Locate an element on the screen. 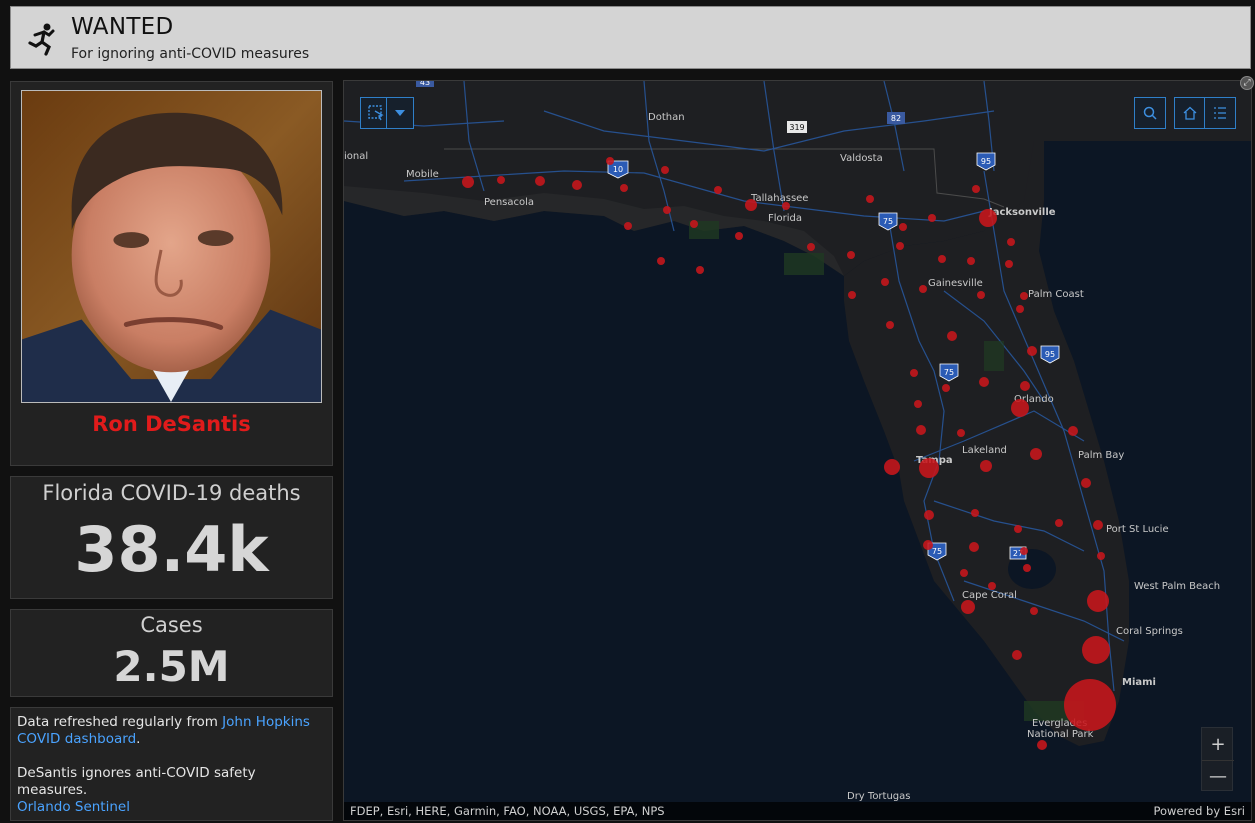  legend-button is located at coordinates (1220, 113).